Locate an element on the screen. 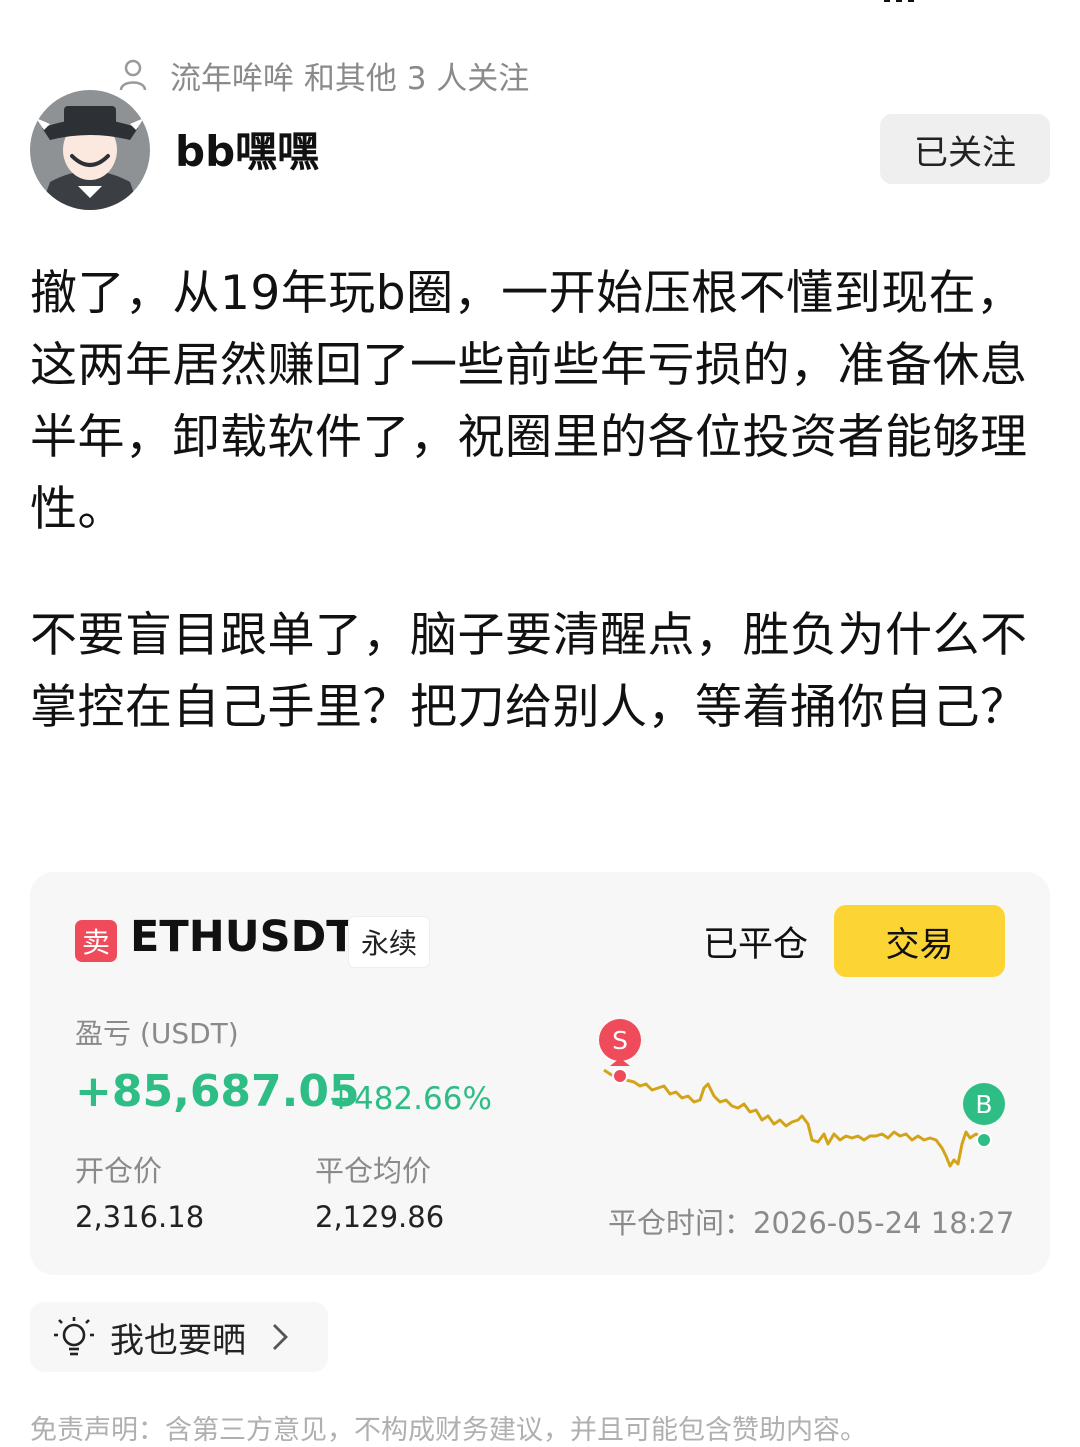 The width and height of the screenshot is (1080, 1447). close-price-value: 2,129.86 is located at coordinates (380, 1217).